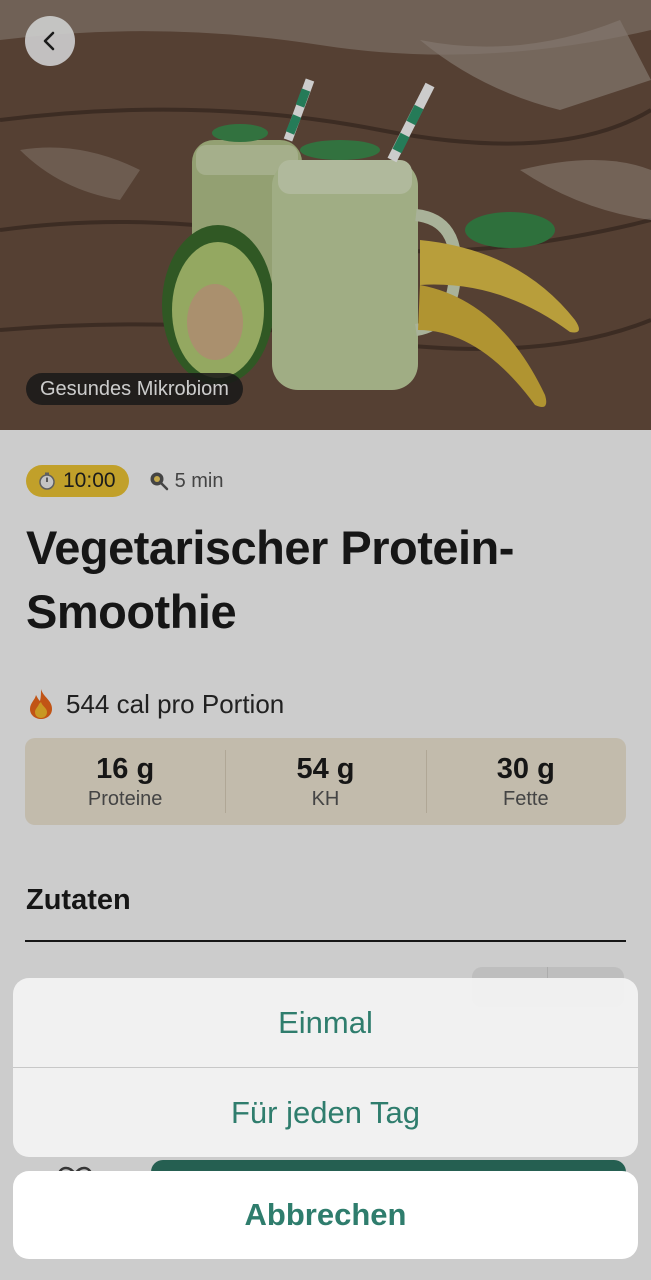 The width and height of the screenshot is (651, 1280). I want to click on option-daily-button: Für jeden Tag, so click(325, 1112).